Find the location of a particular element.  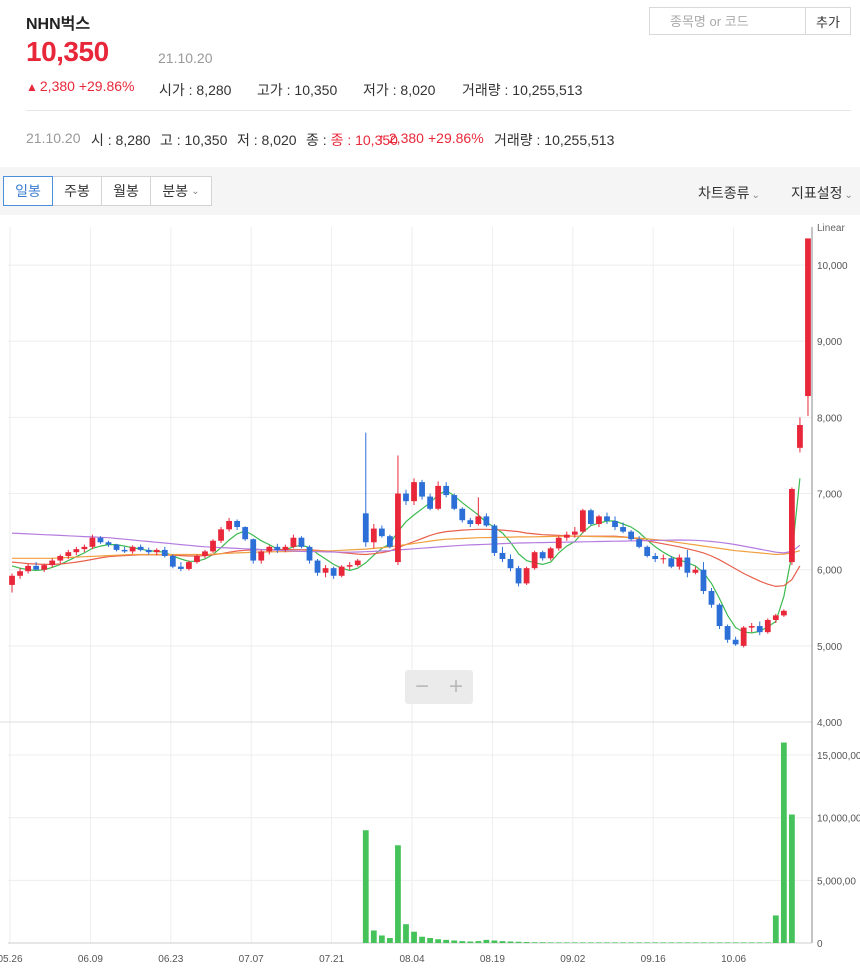

chart-type-label: 차트종류 is located at coordinates (724, 193).